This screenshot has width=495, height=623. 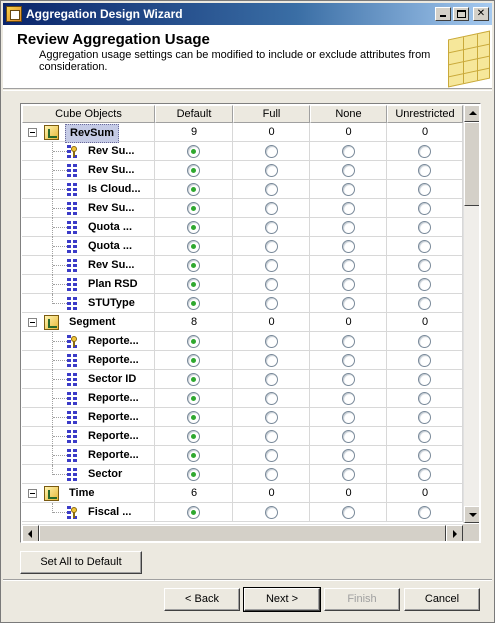 I want to click on cube-object-cell: Sector ID, so click(x=88, y=379).